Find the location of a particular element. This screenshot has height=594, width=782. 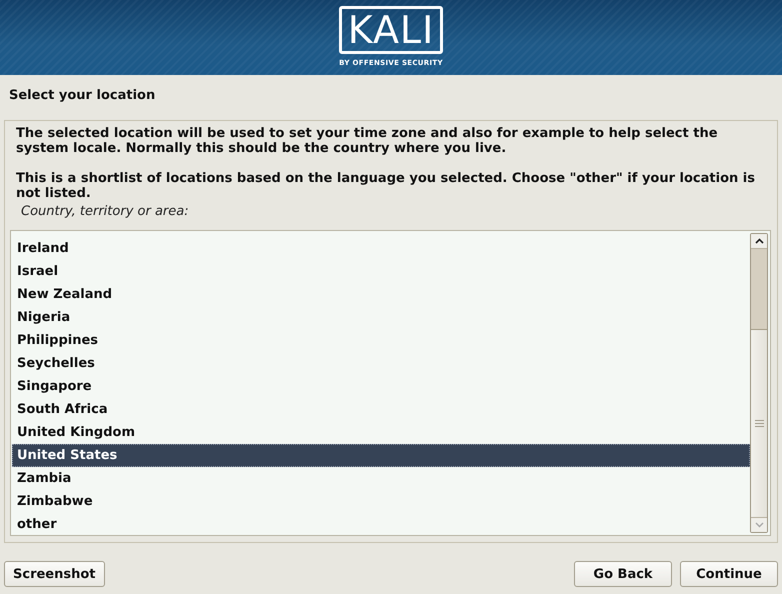

location-item: other is located at coordinates (381, 524).